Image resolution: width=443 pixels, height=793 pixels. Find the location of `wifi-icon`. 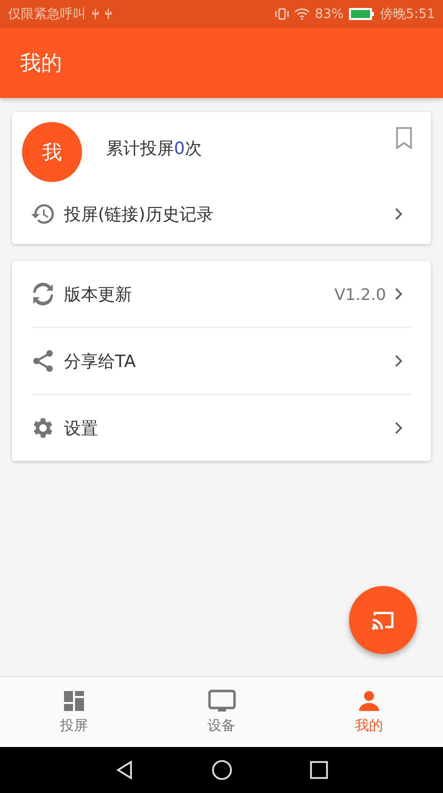

wifi-icon is located at coordinates (302, 14).